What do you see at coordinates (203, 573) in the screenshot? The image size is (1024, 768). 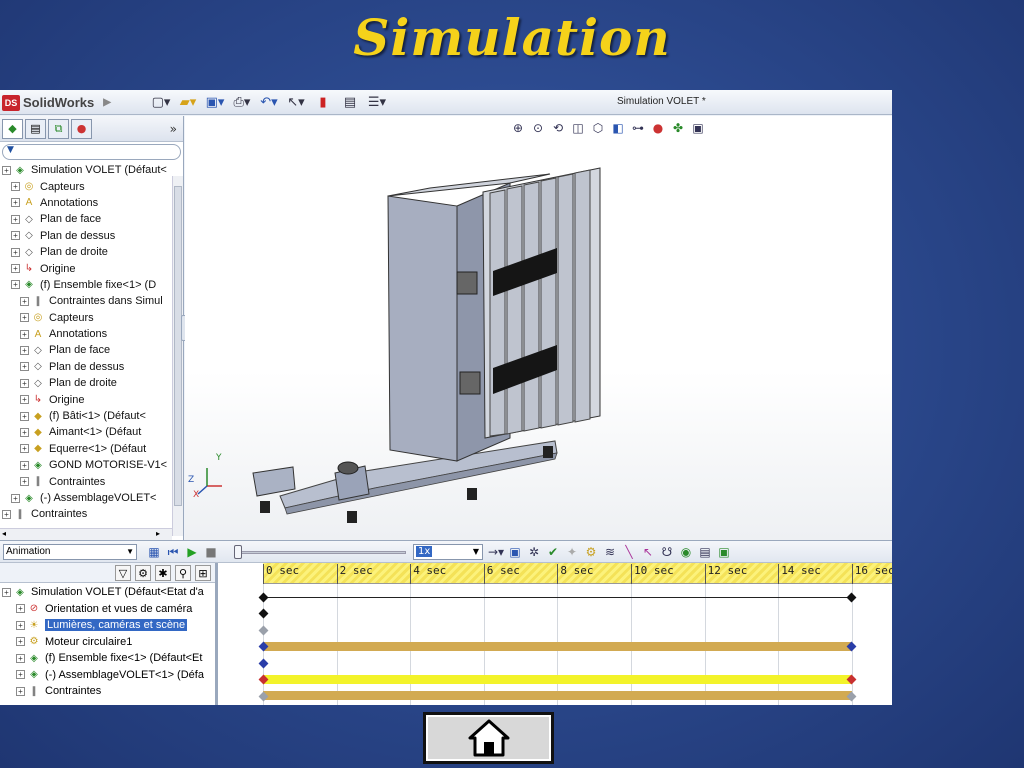 I see `zoom-timeline-icon: ⊞` at bounding box center [203, 573].